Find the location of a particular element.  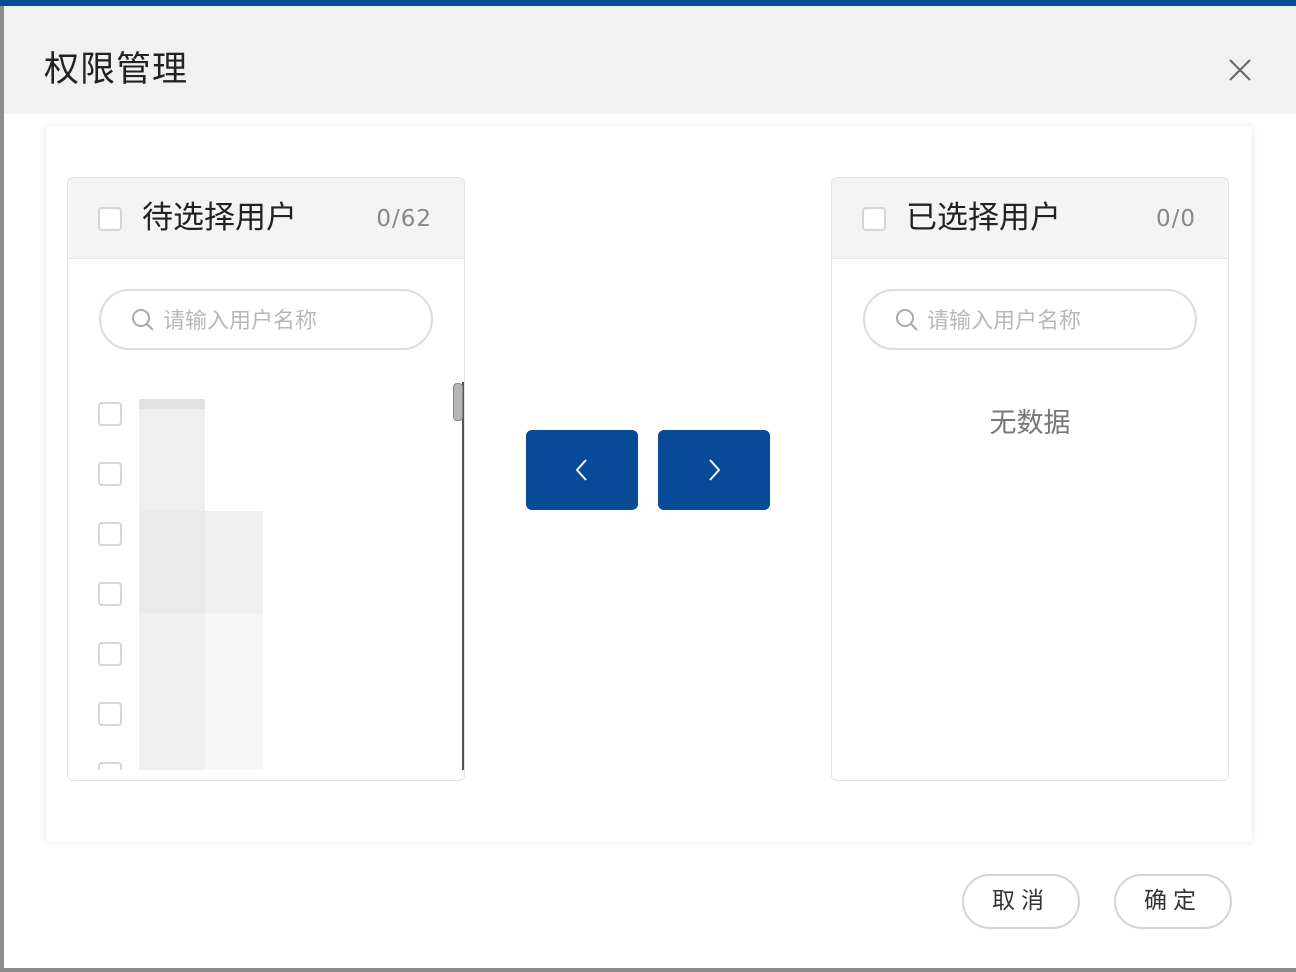

chevron-right-icon is located at coordinates (715, 470).